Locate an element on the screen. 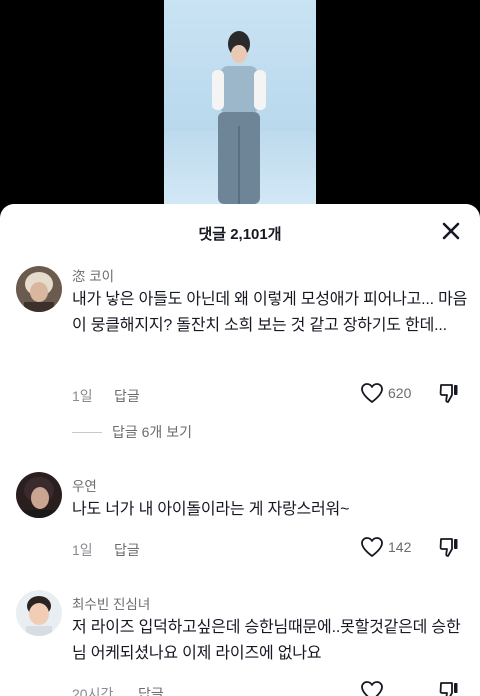 The image size is (480, 696). view-replies-button: 답글 6개 보기 is located at coordinates (132, 432).